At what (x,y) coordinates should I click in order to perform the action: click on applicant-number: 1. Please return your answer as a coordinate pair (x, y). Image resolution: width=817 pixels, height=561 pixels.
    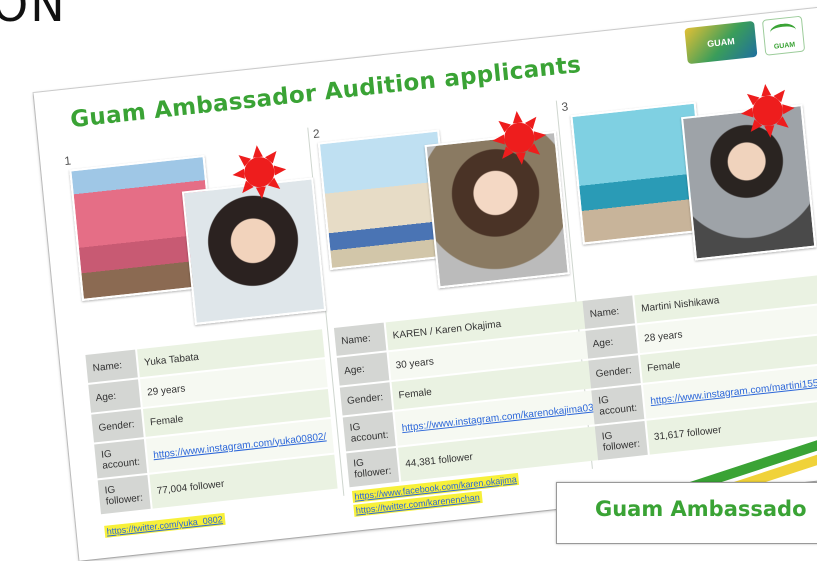
    Looking at the image, I should click on (67, 161).